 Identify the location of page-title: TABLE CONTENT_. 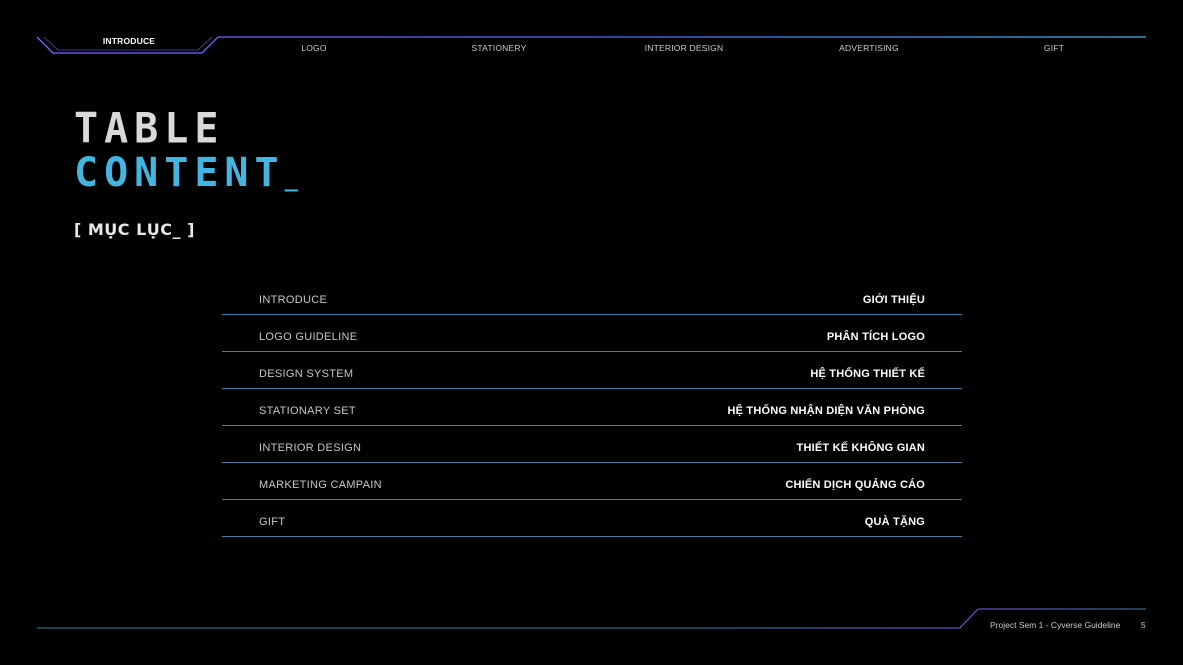
(234, 150).